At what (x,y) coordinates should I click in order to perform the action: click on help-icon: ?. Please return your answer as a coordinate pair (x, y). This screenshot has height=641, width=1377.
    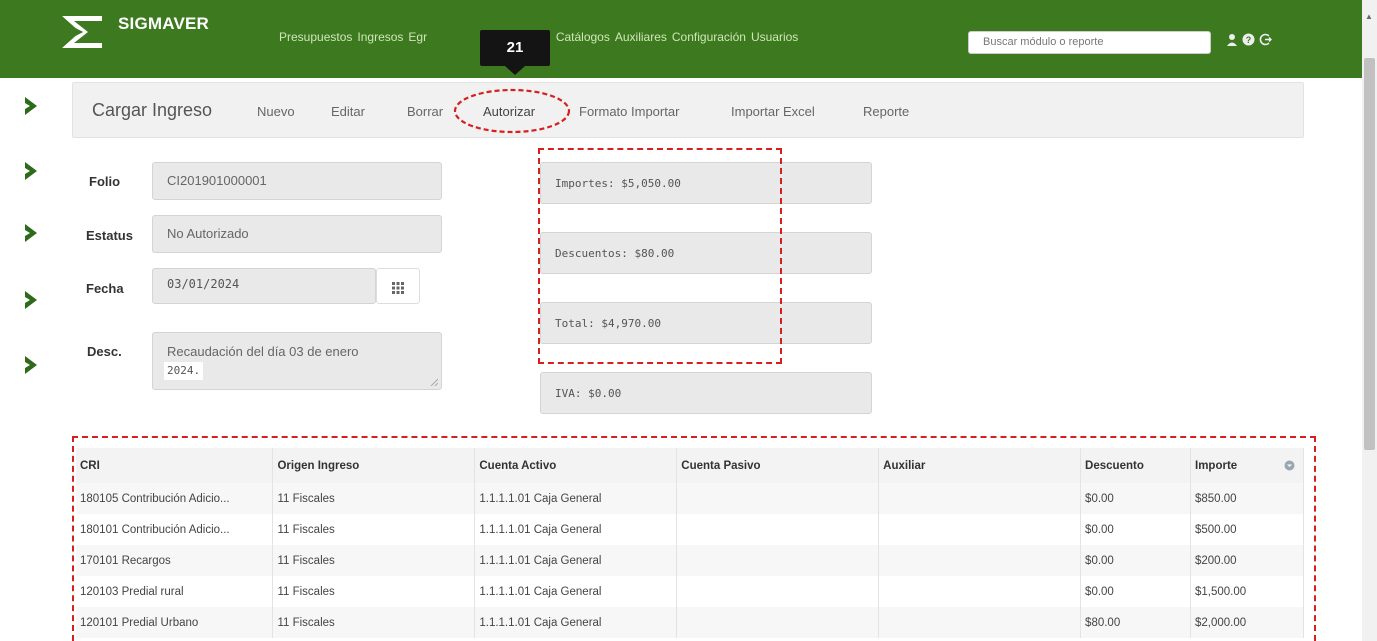
    Looking at the image, I should click on (1248, 39).